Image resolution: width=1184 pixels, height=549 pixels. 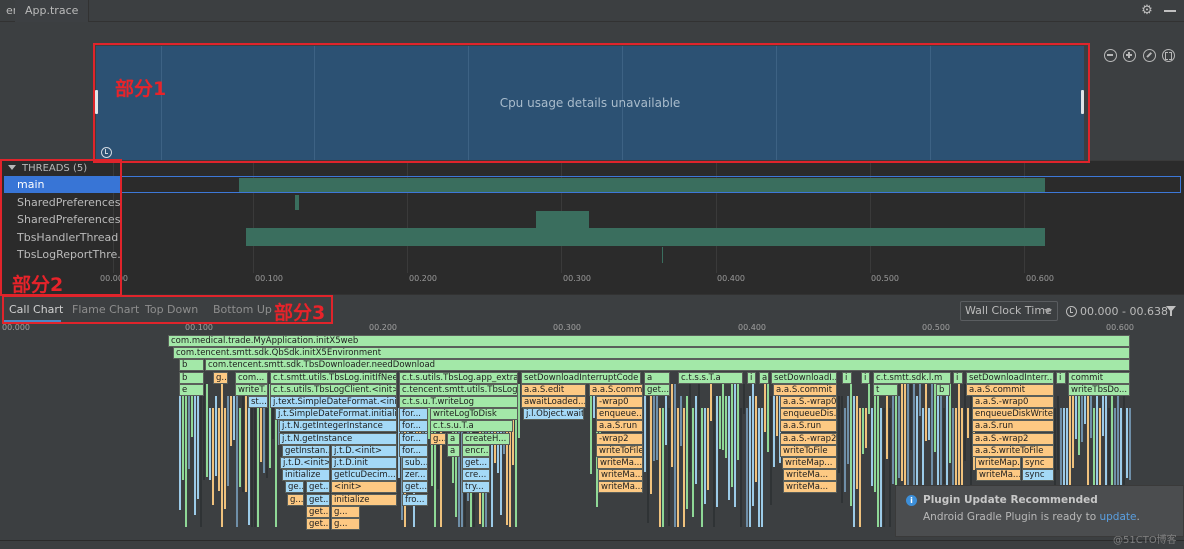 I want to click on call-chart-node: writeLogToDisk, so click(x=474, y=414).